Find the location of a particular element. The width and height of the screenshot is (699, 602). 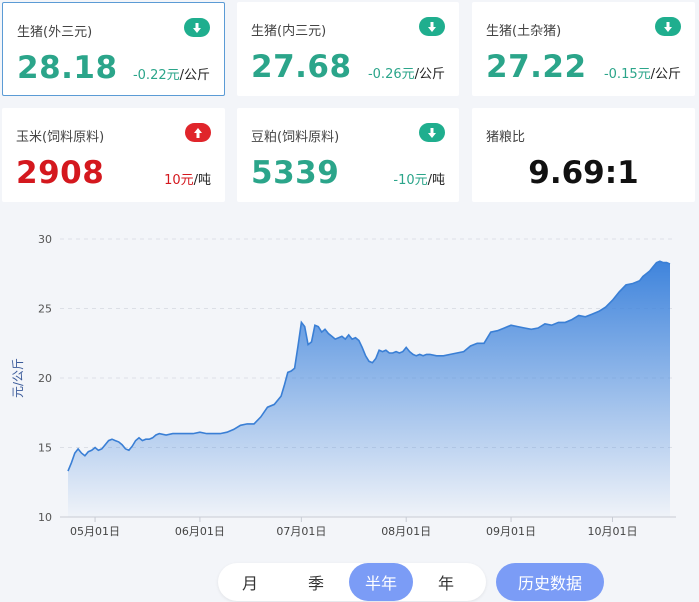

card-price: 27.68 is located at coordinates (301, 67).